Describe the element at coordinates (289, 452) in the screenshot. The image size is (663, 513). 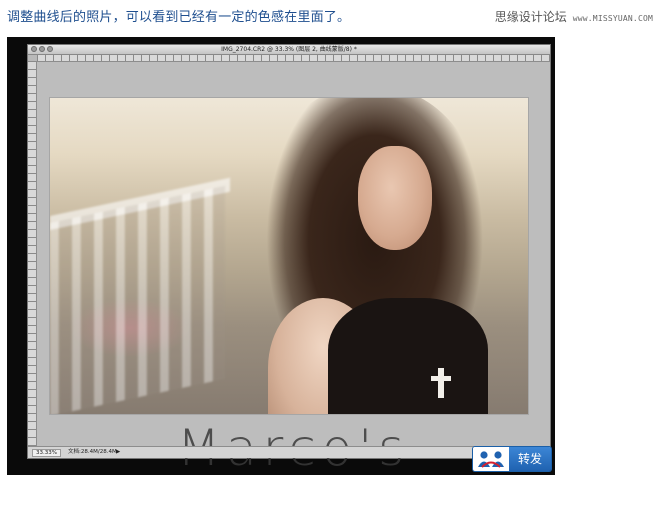
I see `status-bar: 33.33% 文档:28.4M/28.4M ▶` at that location.